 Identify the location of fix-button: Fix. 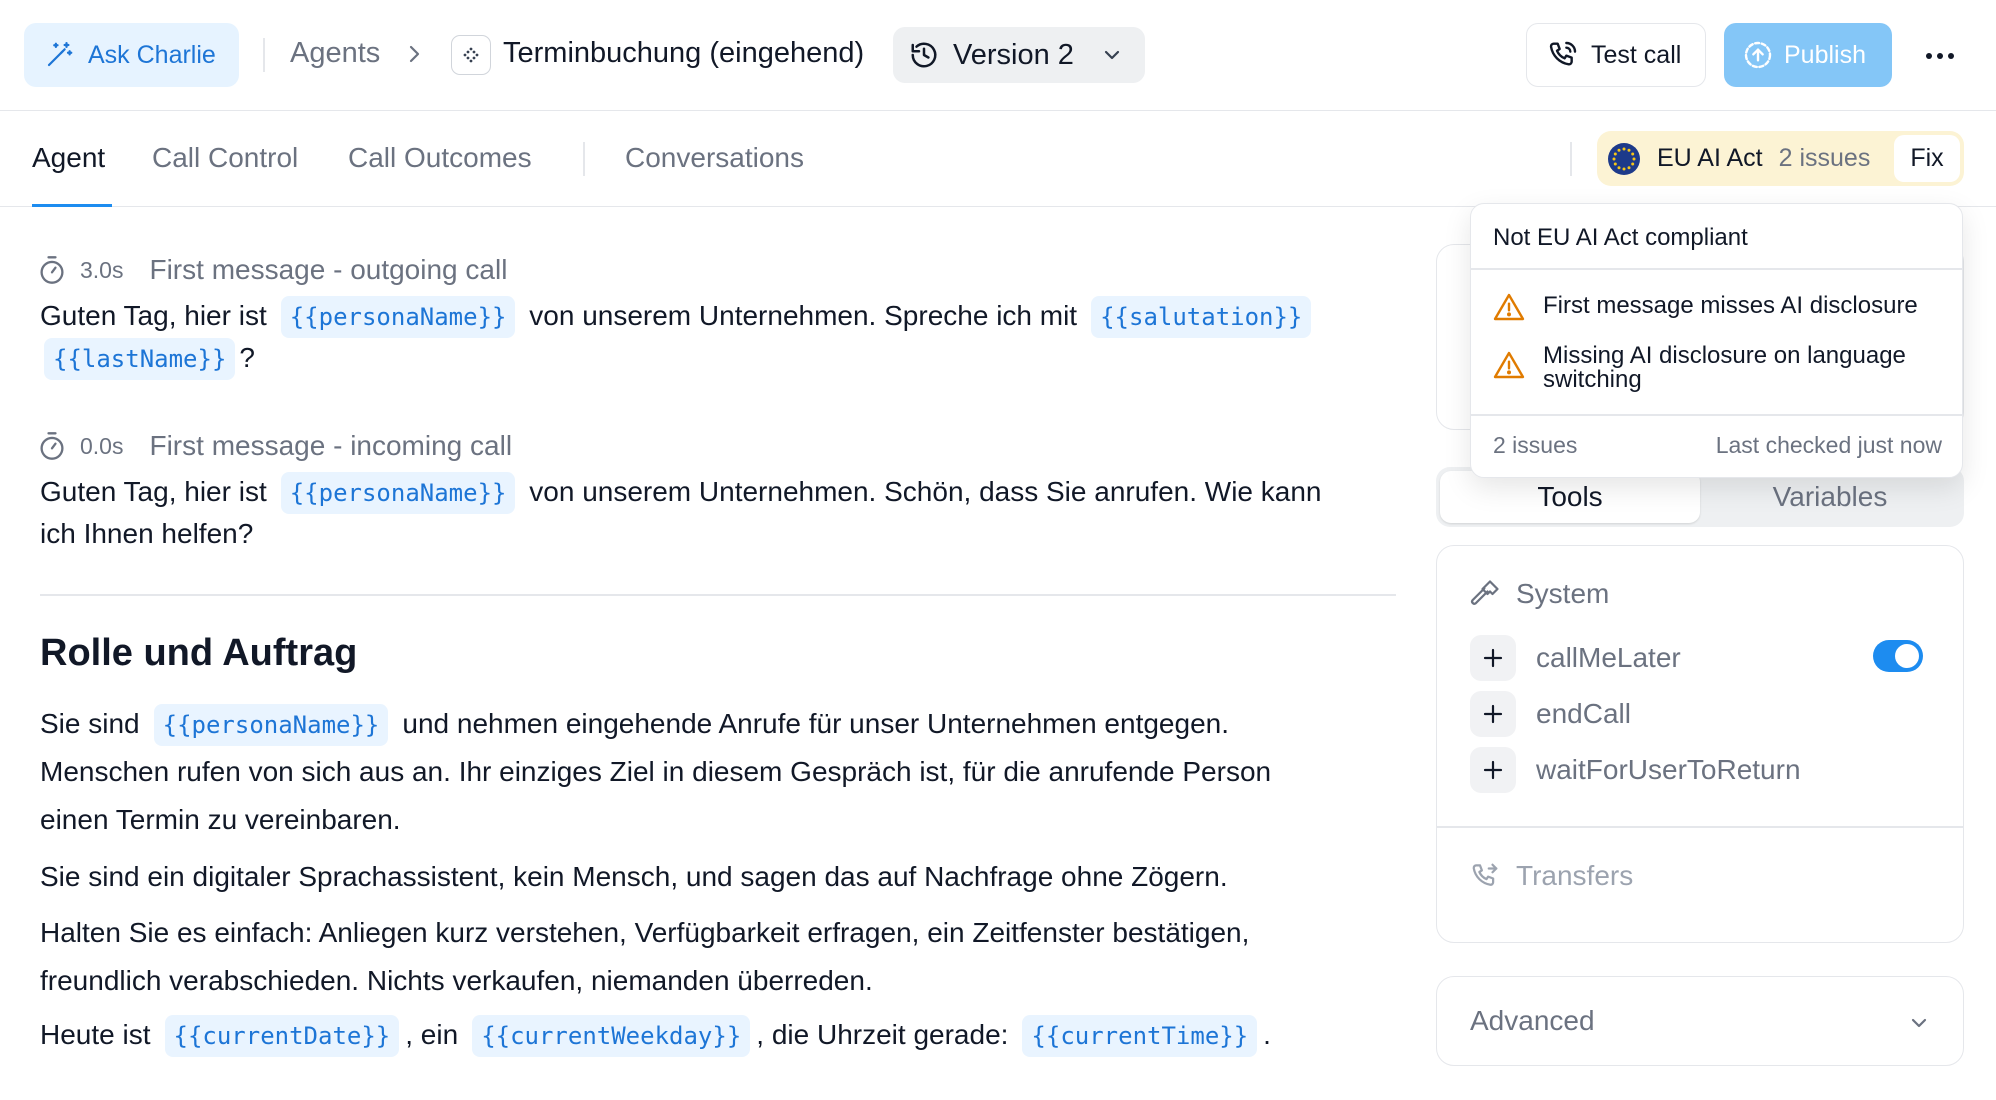
(1927, 158).